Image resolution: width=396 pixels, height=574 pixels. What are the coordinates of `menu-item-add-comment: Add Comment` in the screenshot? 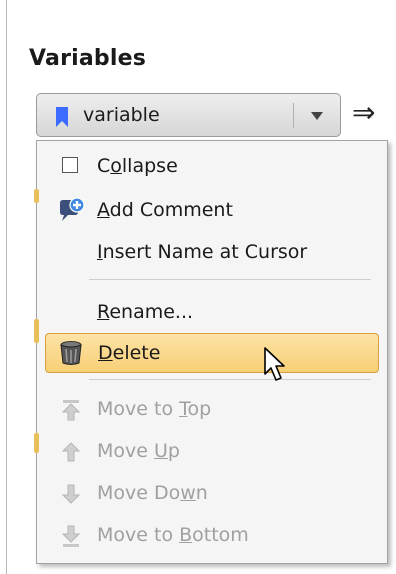 It's located at (212, 211).